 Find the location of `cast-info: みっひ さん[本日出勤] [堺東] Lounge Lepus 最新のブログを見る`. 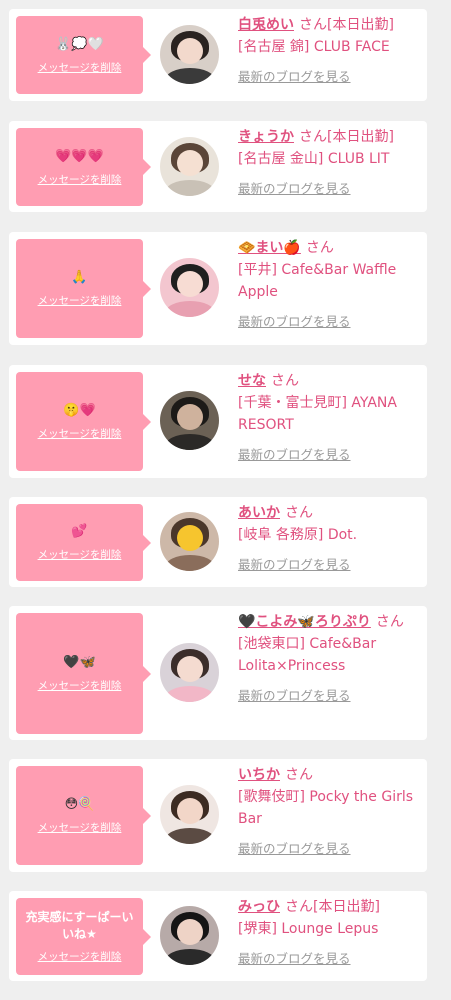

cast-info: みっひ さん[本日出勤] [堺東] Lounge Lepus 最新のブログを見る is located at coordinates (331, 933).